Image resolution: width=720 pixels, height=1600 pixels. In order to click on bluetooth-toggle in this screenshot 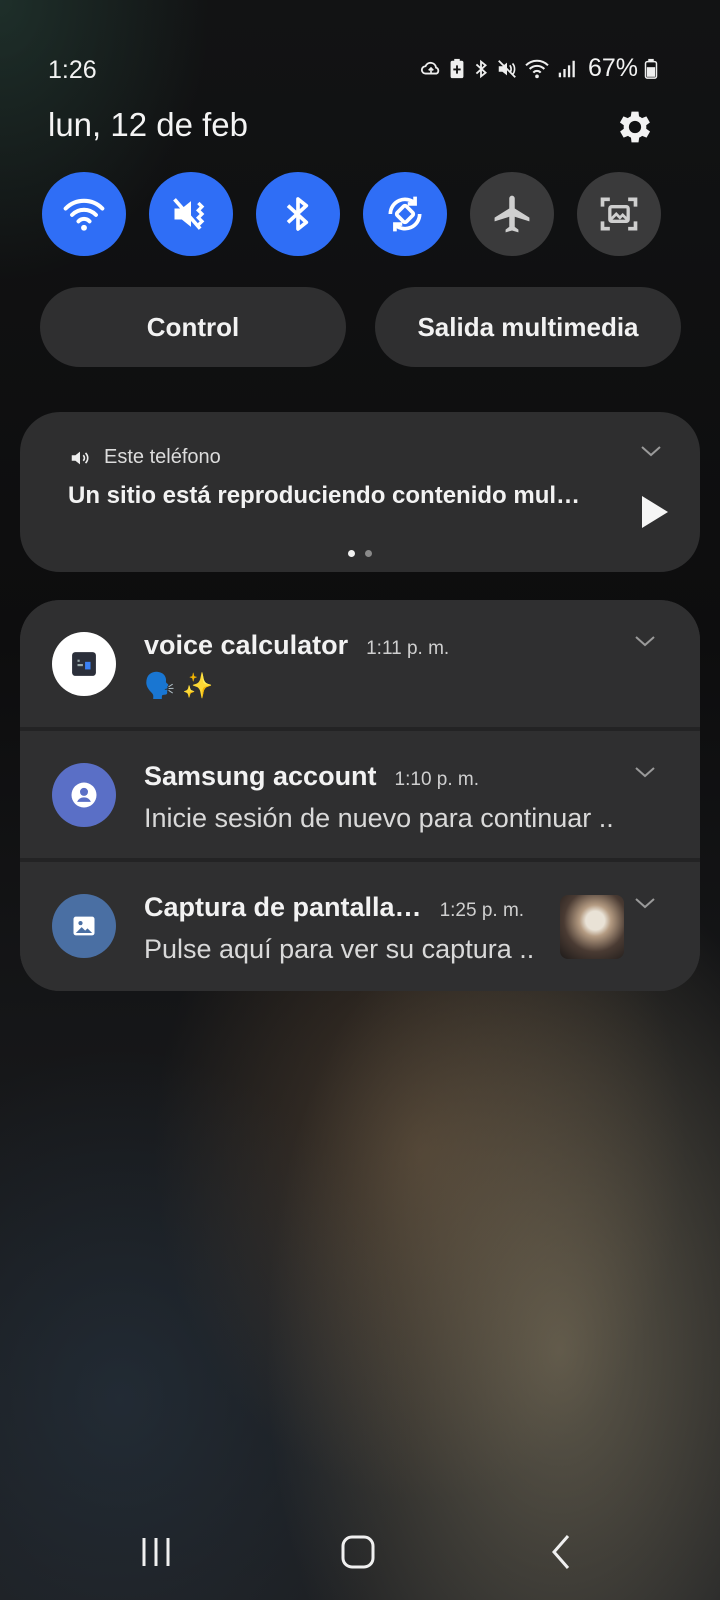, I will do `click(298, 214)`.